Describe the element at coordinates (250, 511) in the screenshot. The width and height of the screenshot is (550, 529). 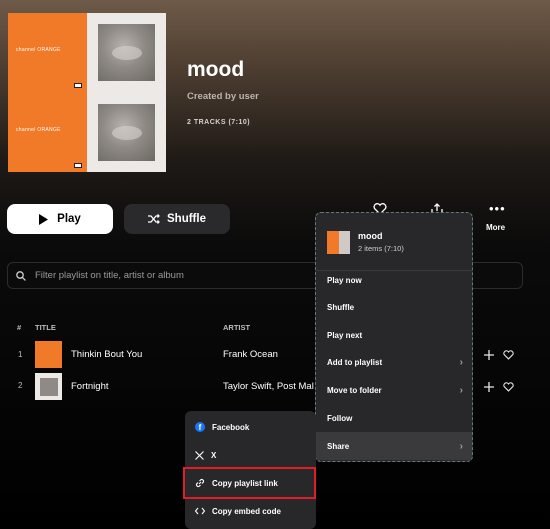
I see `share-copy-embed-code: Copy embed code` at that location.